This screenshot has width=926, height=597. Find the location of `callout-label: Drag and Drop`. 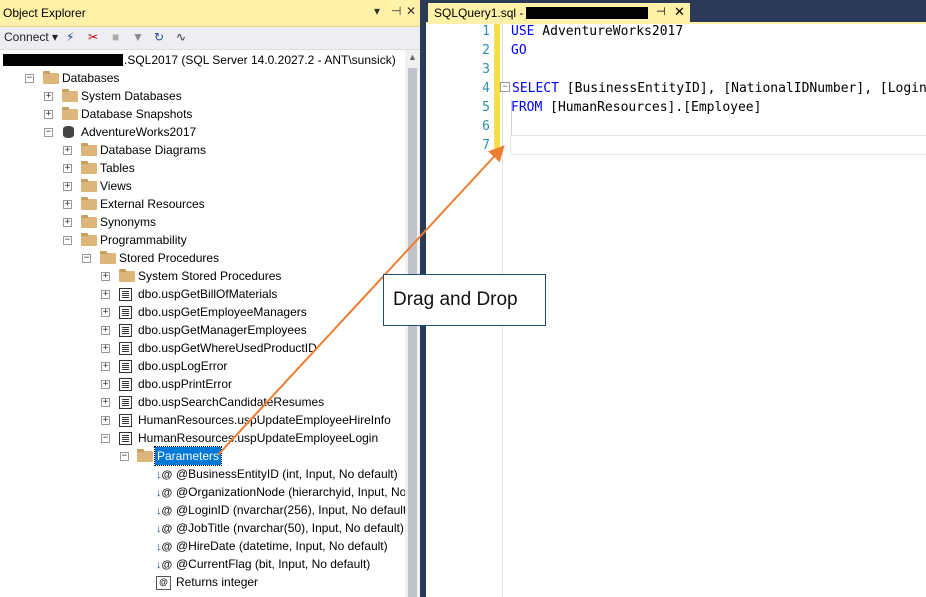

callout-label: Drag and Drop is located at coordinates (455, 299).